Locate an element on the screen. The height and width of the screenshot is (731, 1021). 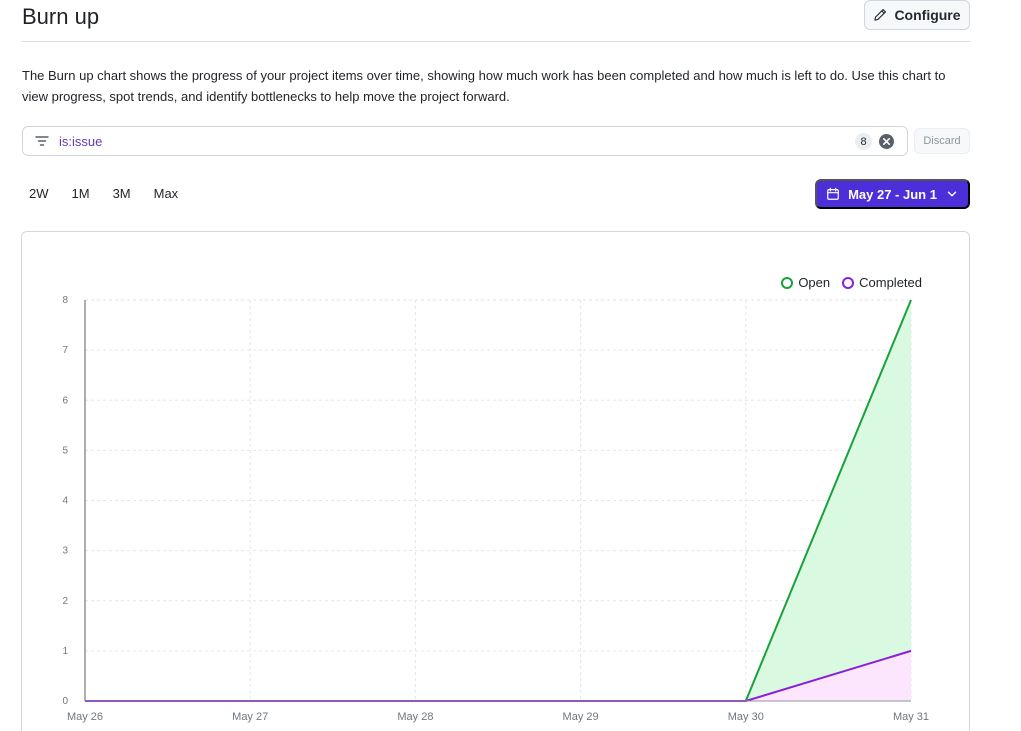
range-3m: 3M is located at coordinates (122, 193).